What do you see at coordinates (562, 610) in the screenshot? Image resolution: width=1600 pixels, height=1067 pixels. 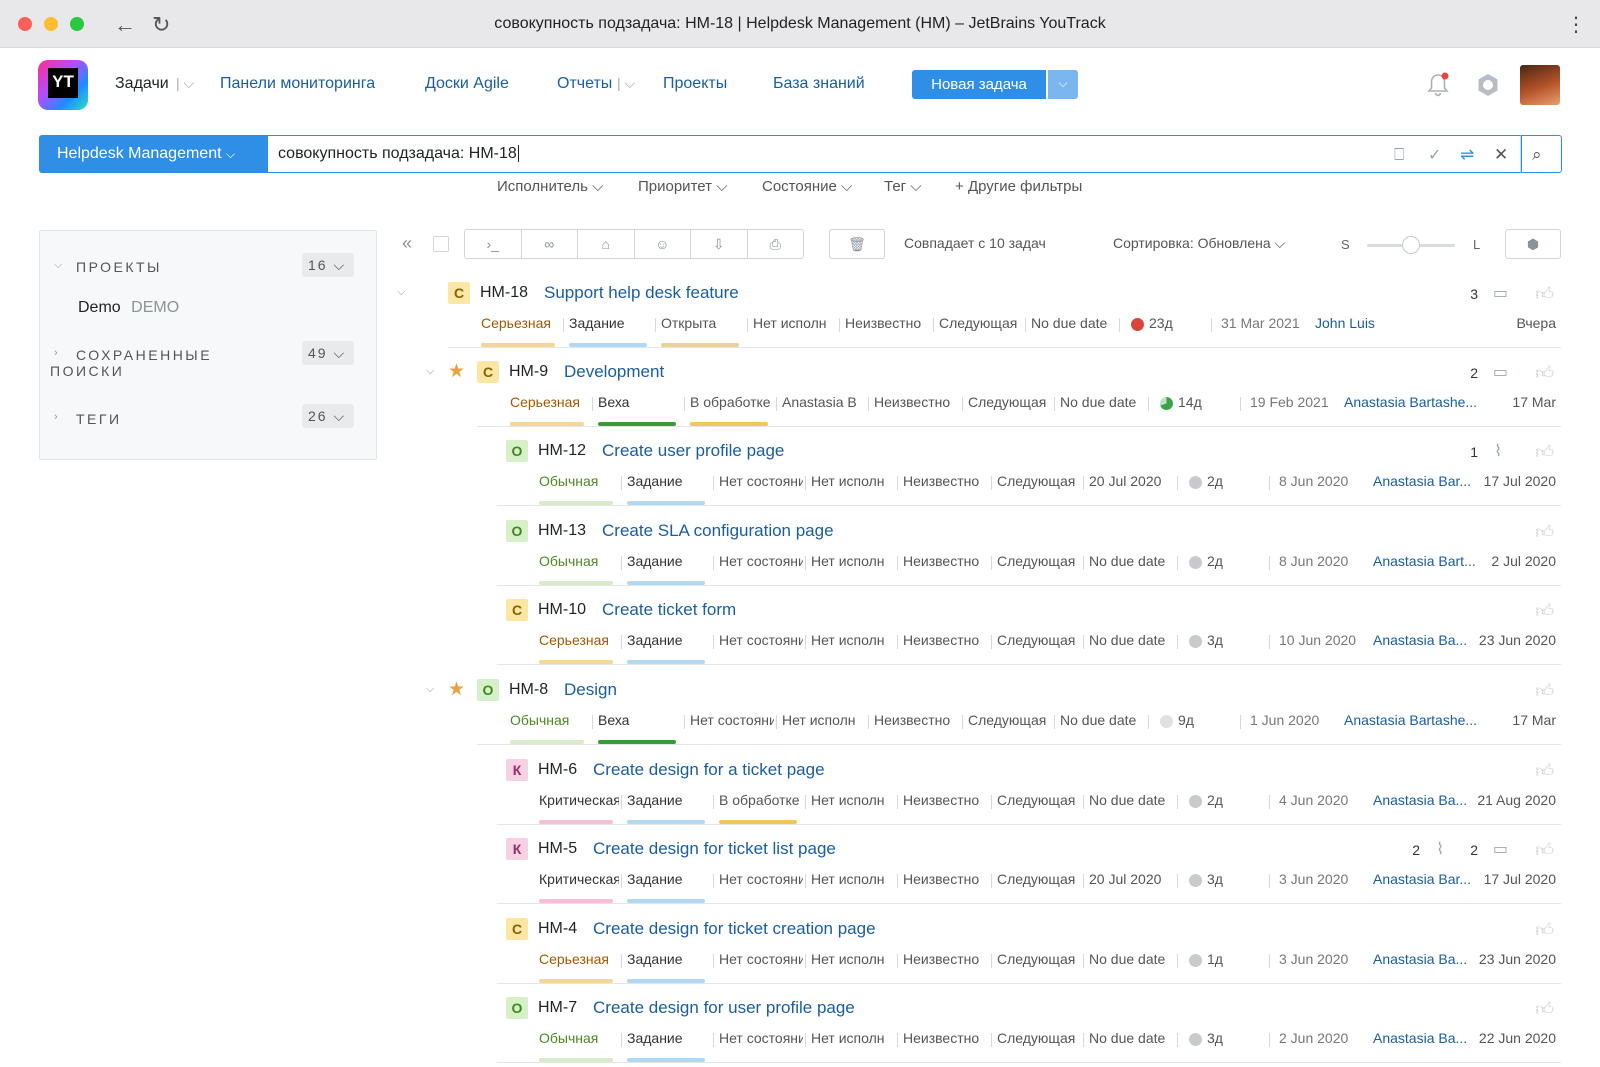 I see `issue-id: HM-10` at bounding box center [562, 610].